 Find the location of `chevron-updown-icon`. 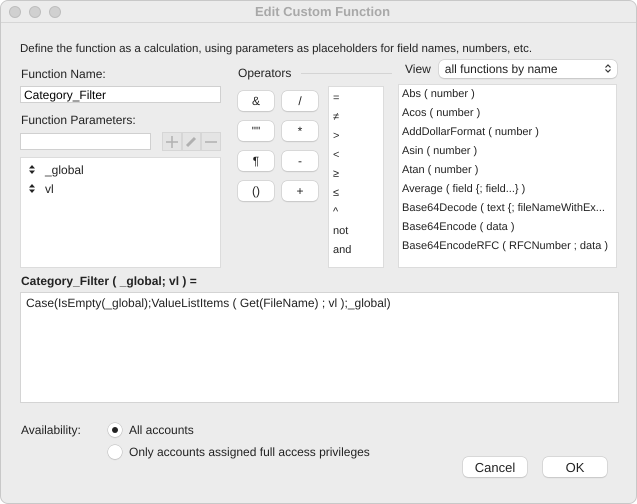

chevron-updown-icon is located at coordinates (608, 68).